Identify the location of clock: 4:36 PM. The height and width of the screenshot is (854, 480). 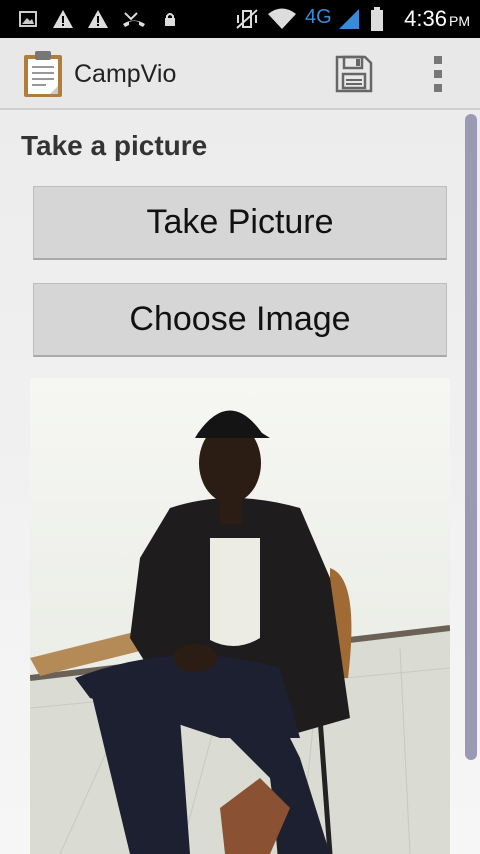
(437, 19).